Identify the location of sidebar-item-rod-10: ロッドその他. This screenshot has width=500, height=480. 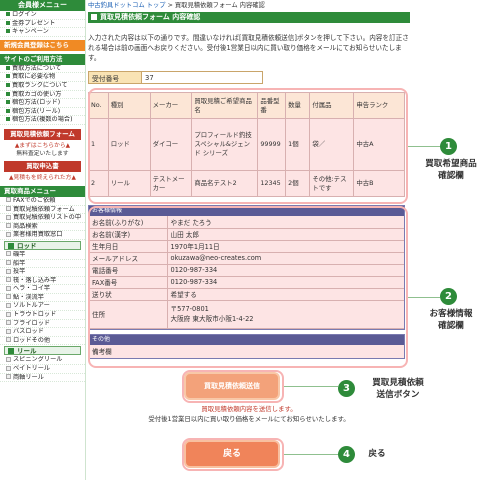
(42, 341).